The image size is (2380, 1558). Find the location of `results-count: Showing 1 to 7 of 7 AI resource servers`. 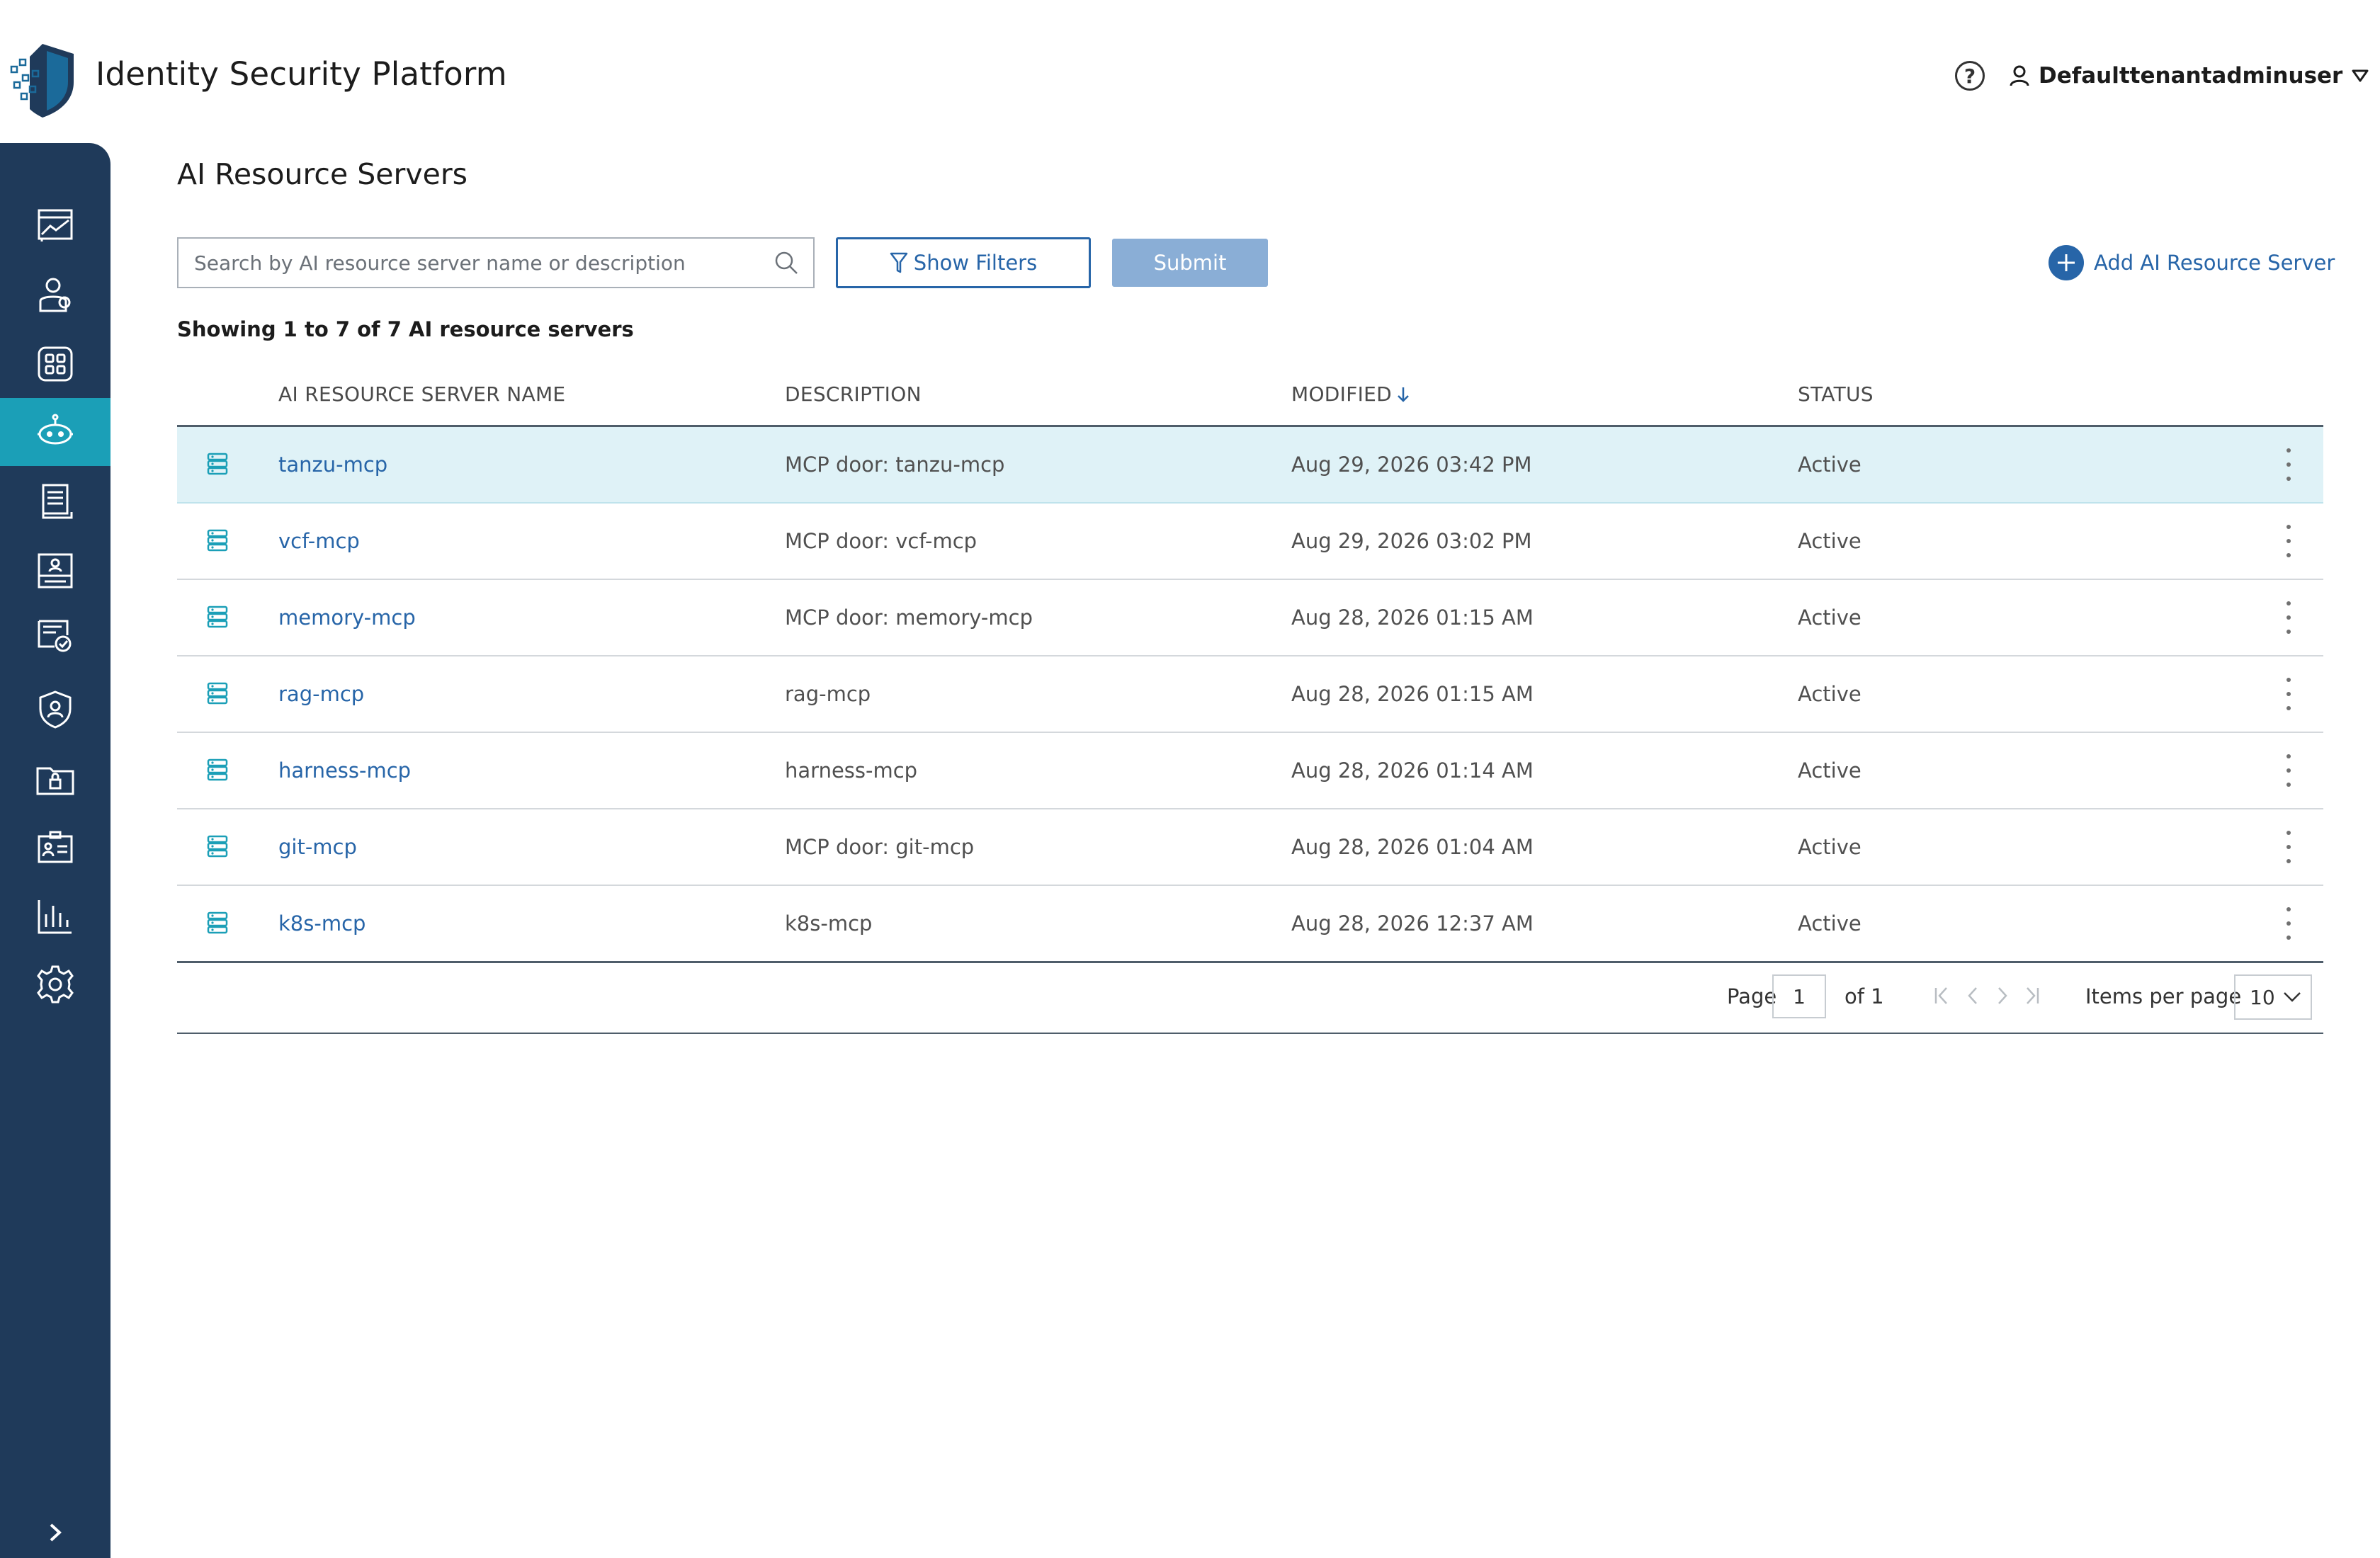

results-count: Showing 1 to 7 of 7 AI resource servers is located at coordinates (406, 329).